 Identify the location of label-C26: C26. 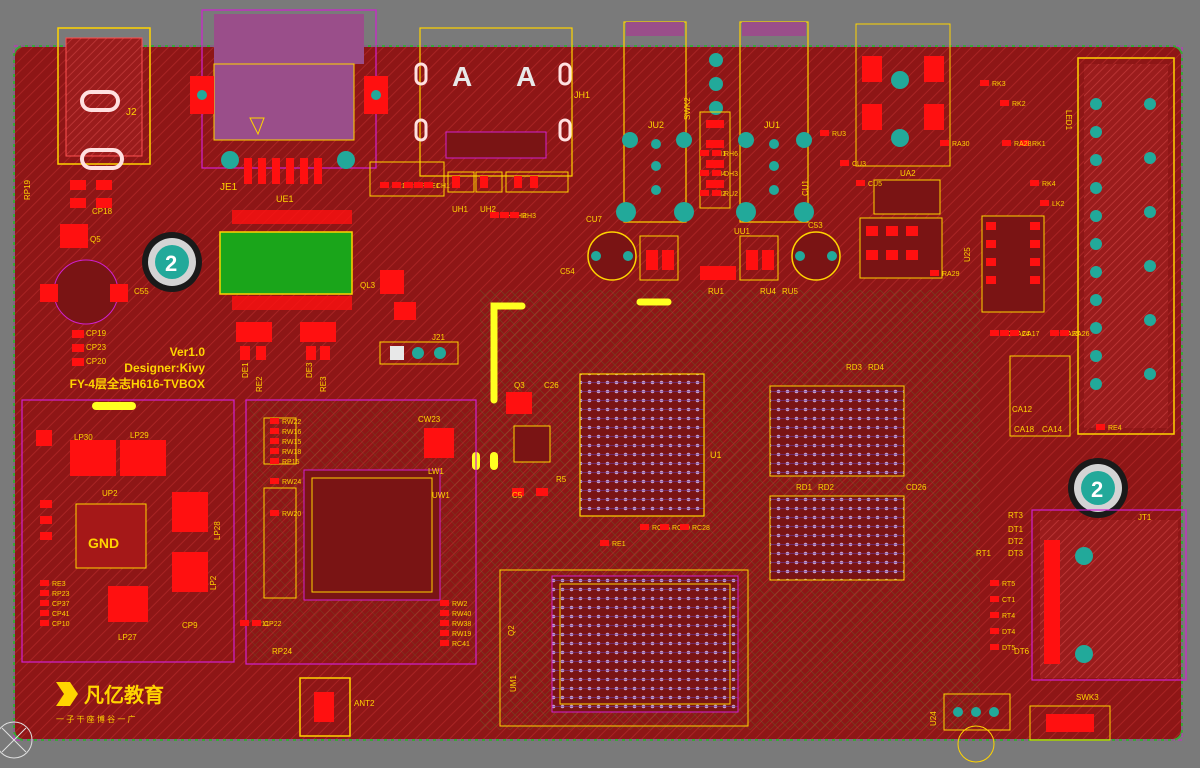
(551, 385).